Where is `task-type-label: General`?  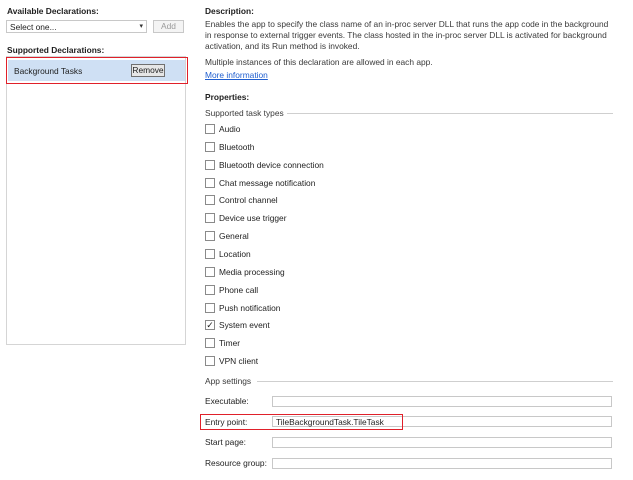
task-type-label: General is located at coordinates (234, 236).